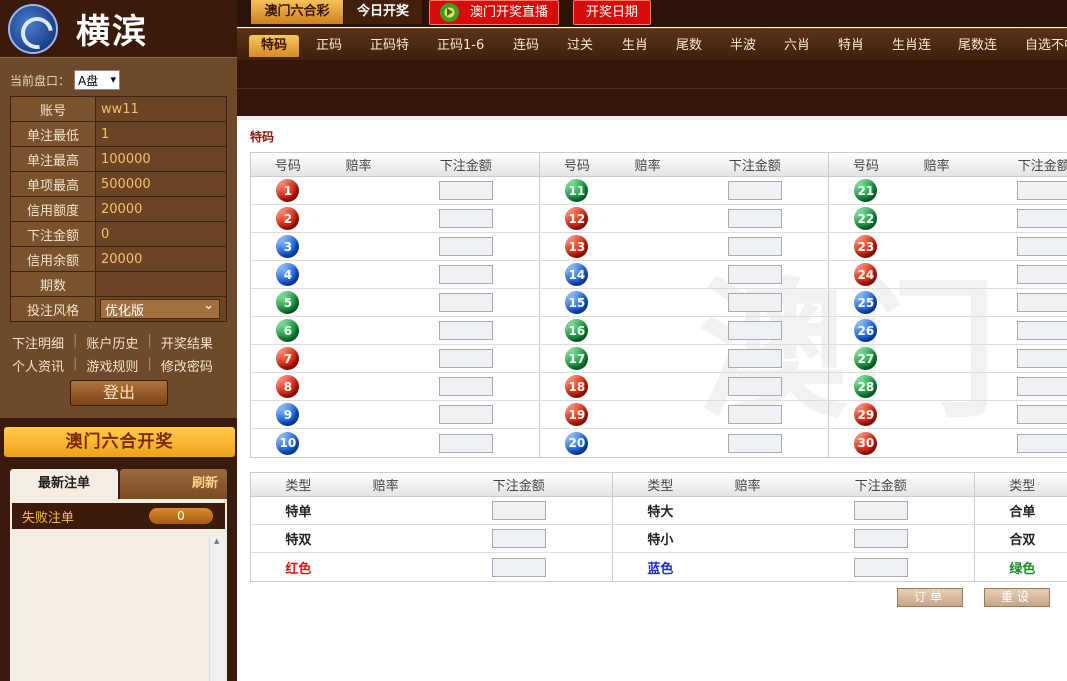 This screenshot has height=681, width=1067. What do you see at coordinates (911, 46) in the screenshot?
I see `nav-tab: 生肖连` at bounding box center [911, 46].